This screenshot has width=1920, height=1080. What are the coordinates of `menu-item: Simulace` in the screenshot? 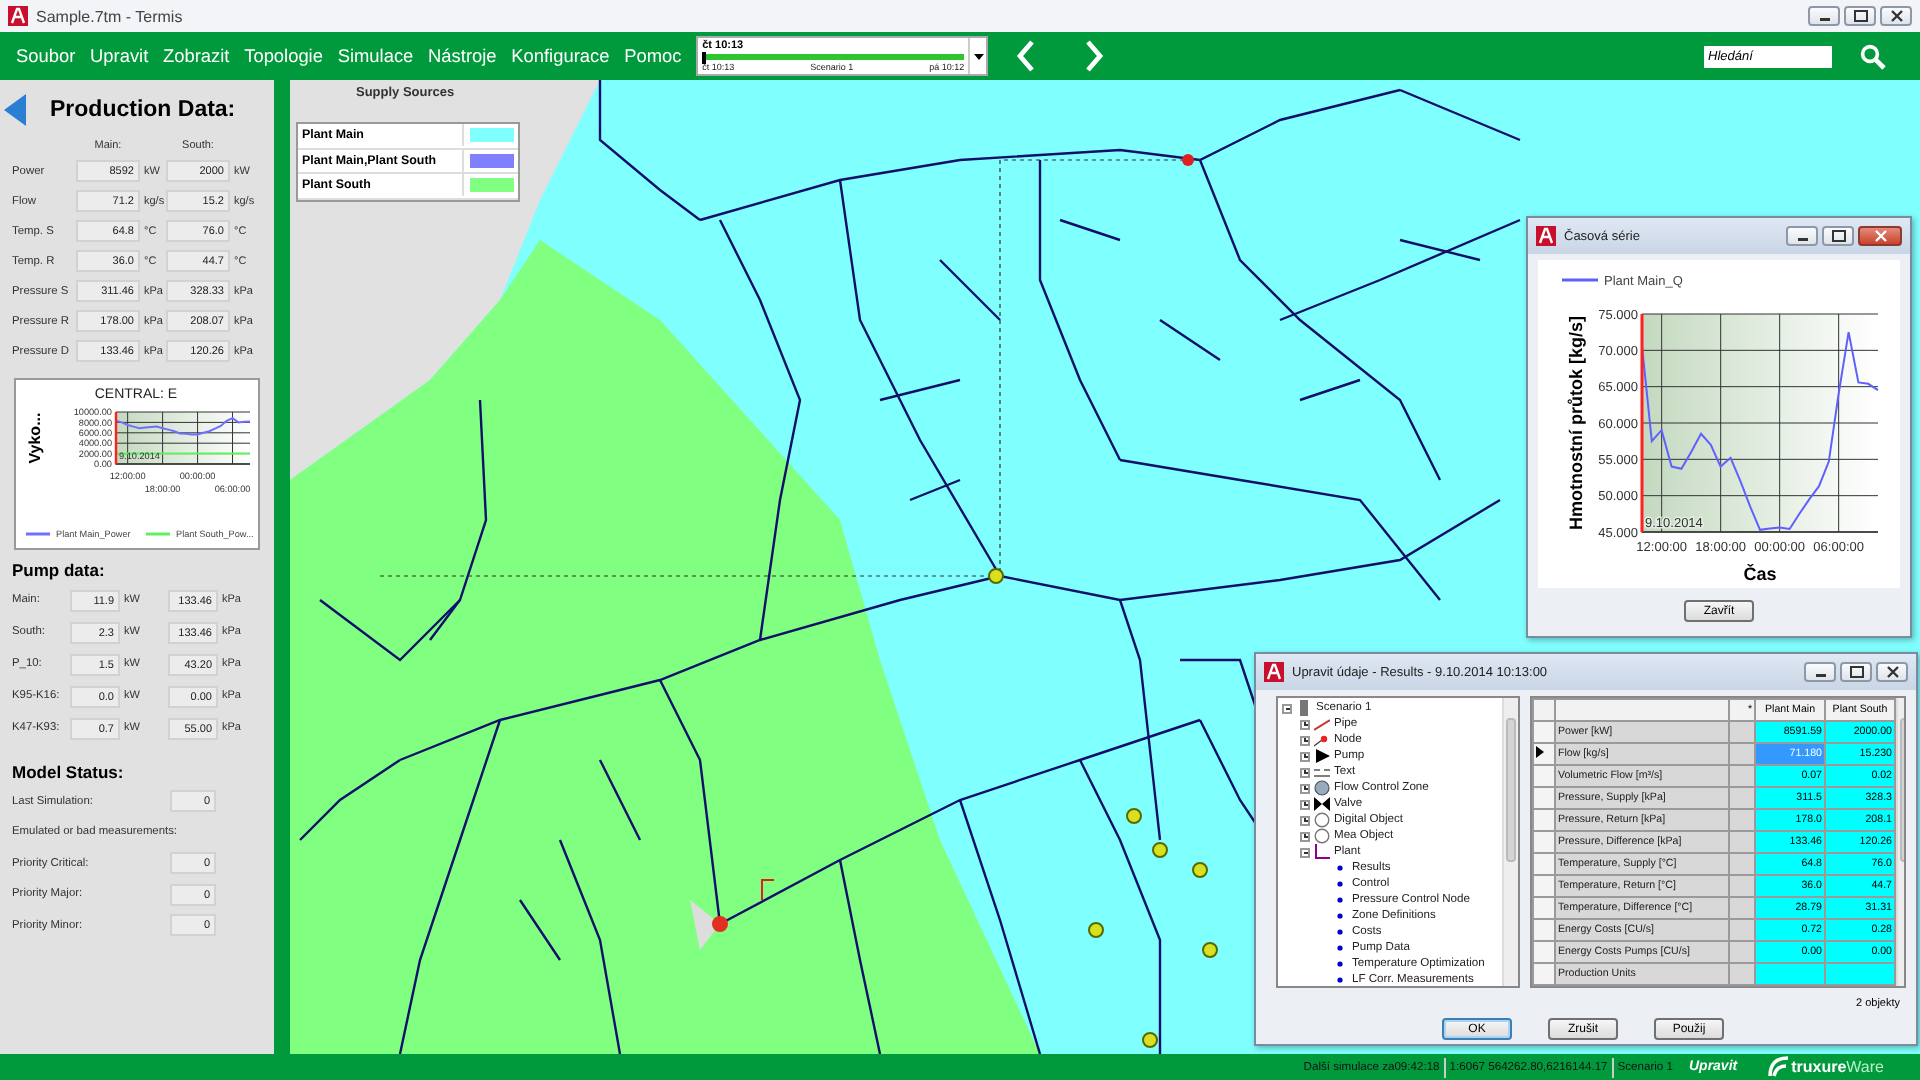 It's located at (375, 56).